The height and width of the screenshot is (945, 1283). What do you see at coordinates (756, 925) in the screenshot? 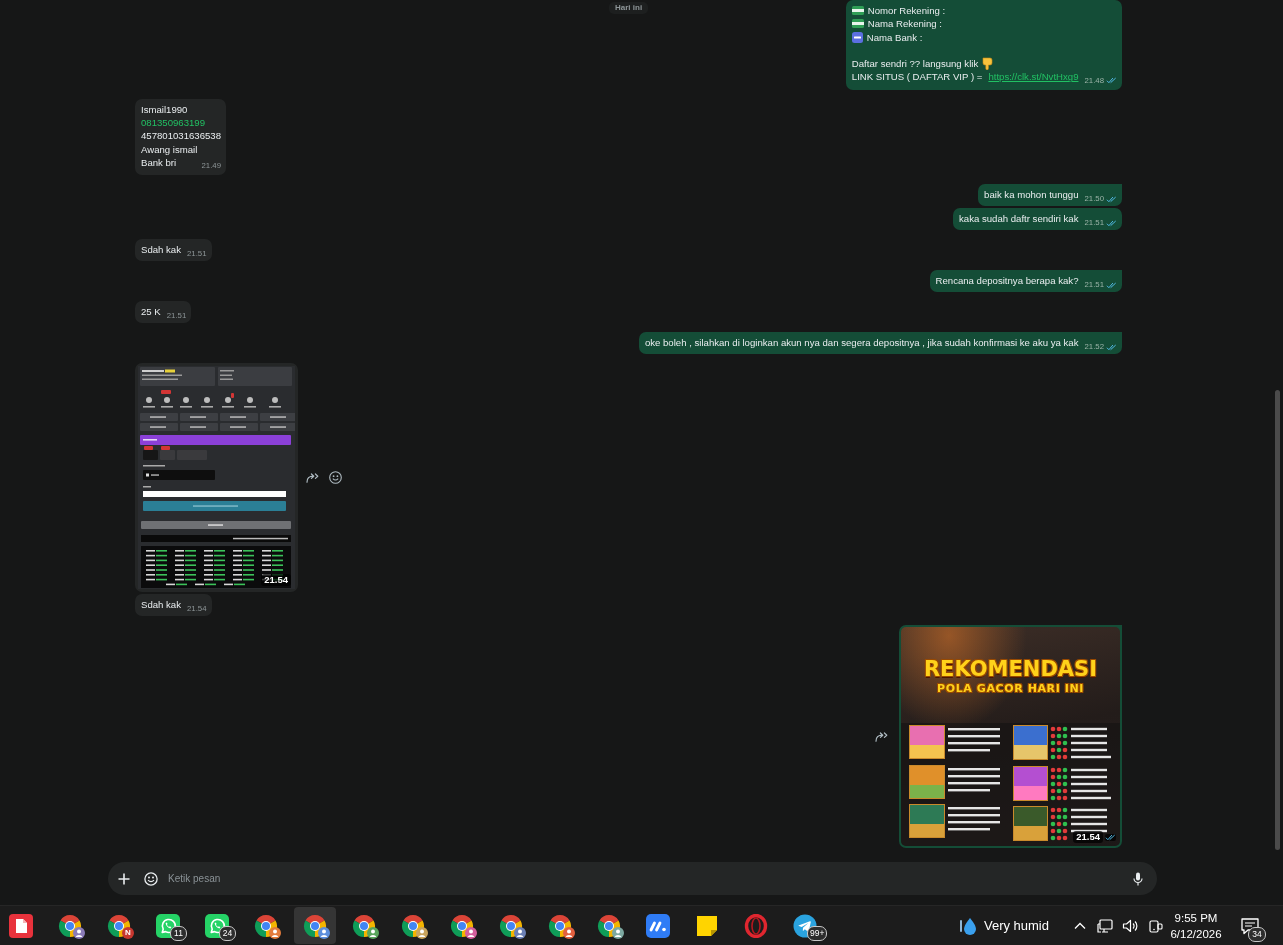
I see `ring-logo-icon` at bounding box center [756, 925].